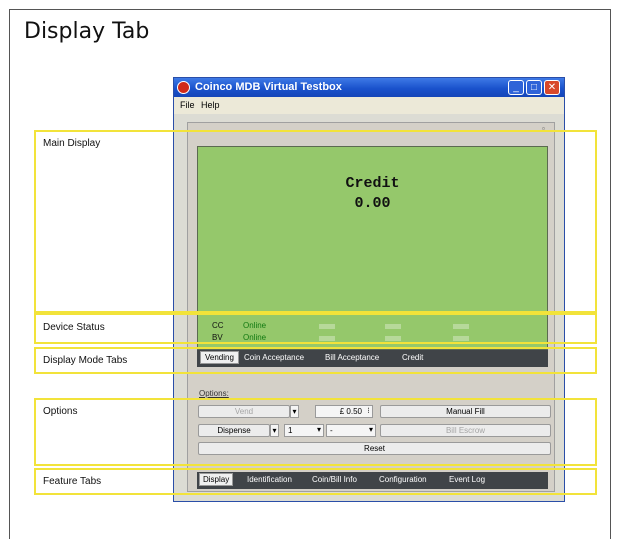  What do you see at coordinates (315, 328) in the screenshot?
I see `device-status-callout-box` at bounding box center [315, 328].